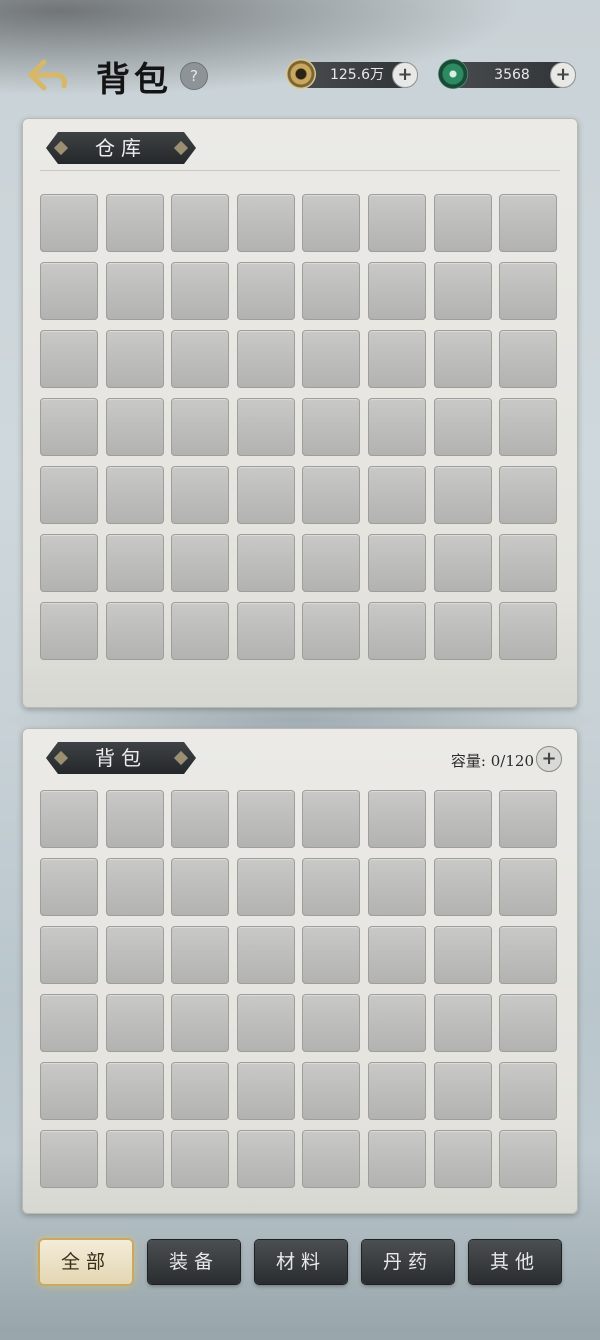  What do you see at coordinates (408, 1262) in the screenshot?
I see `tab-pills: 丹药` at bounding box center [408, 1262].